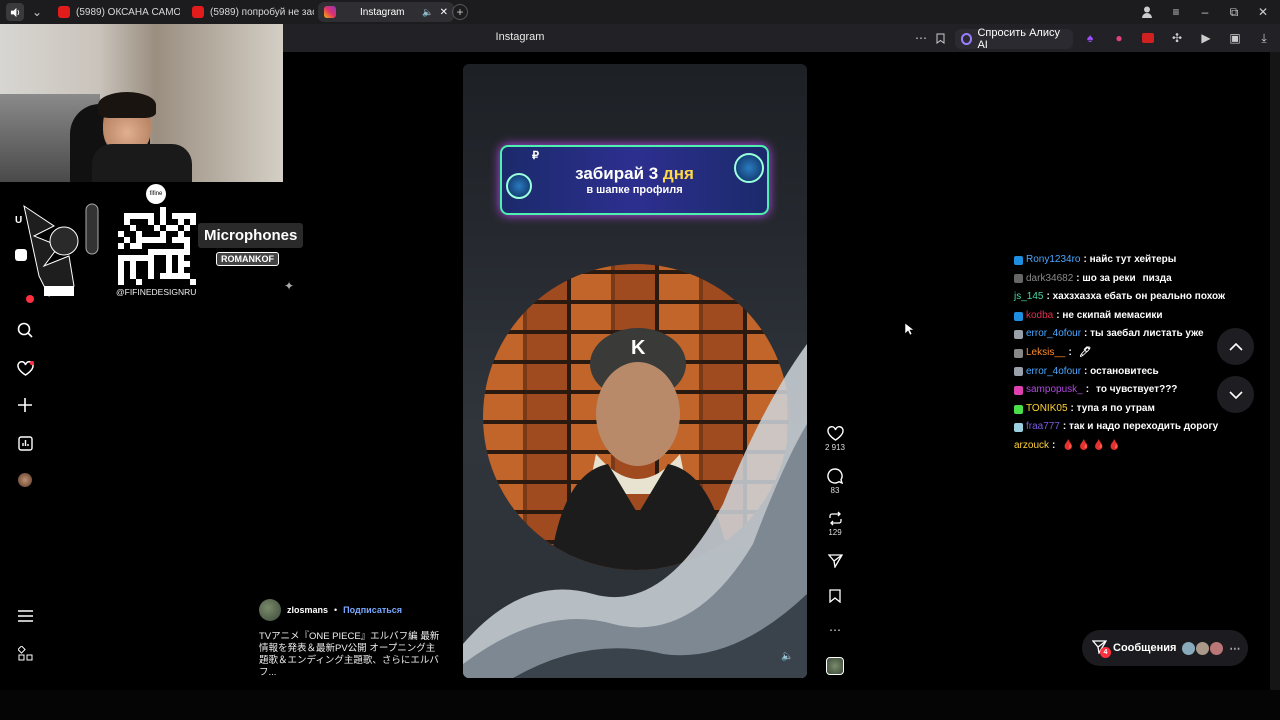 This screenshot has width=1280, height=720. I want to click on collections-icon: ▣, so click(1235, 38).